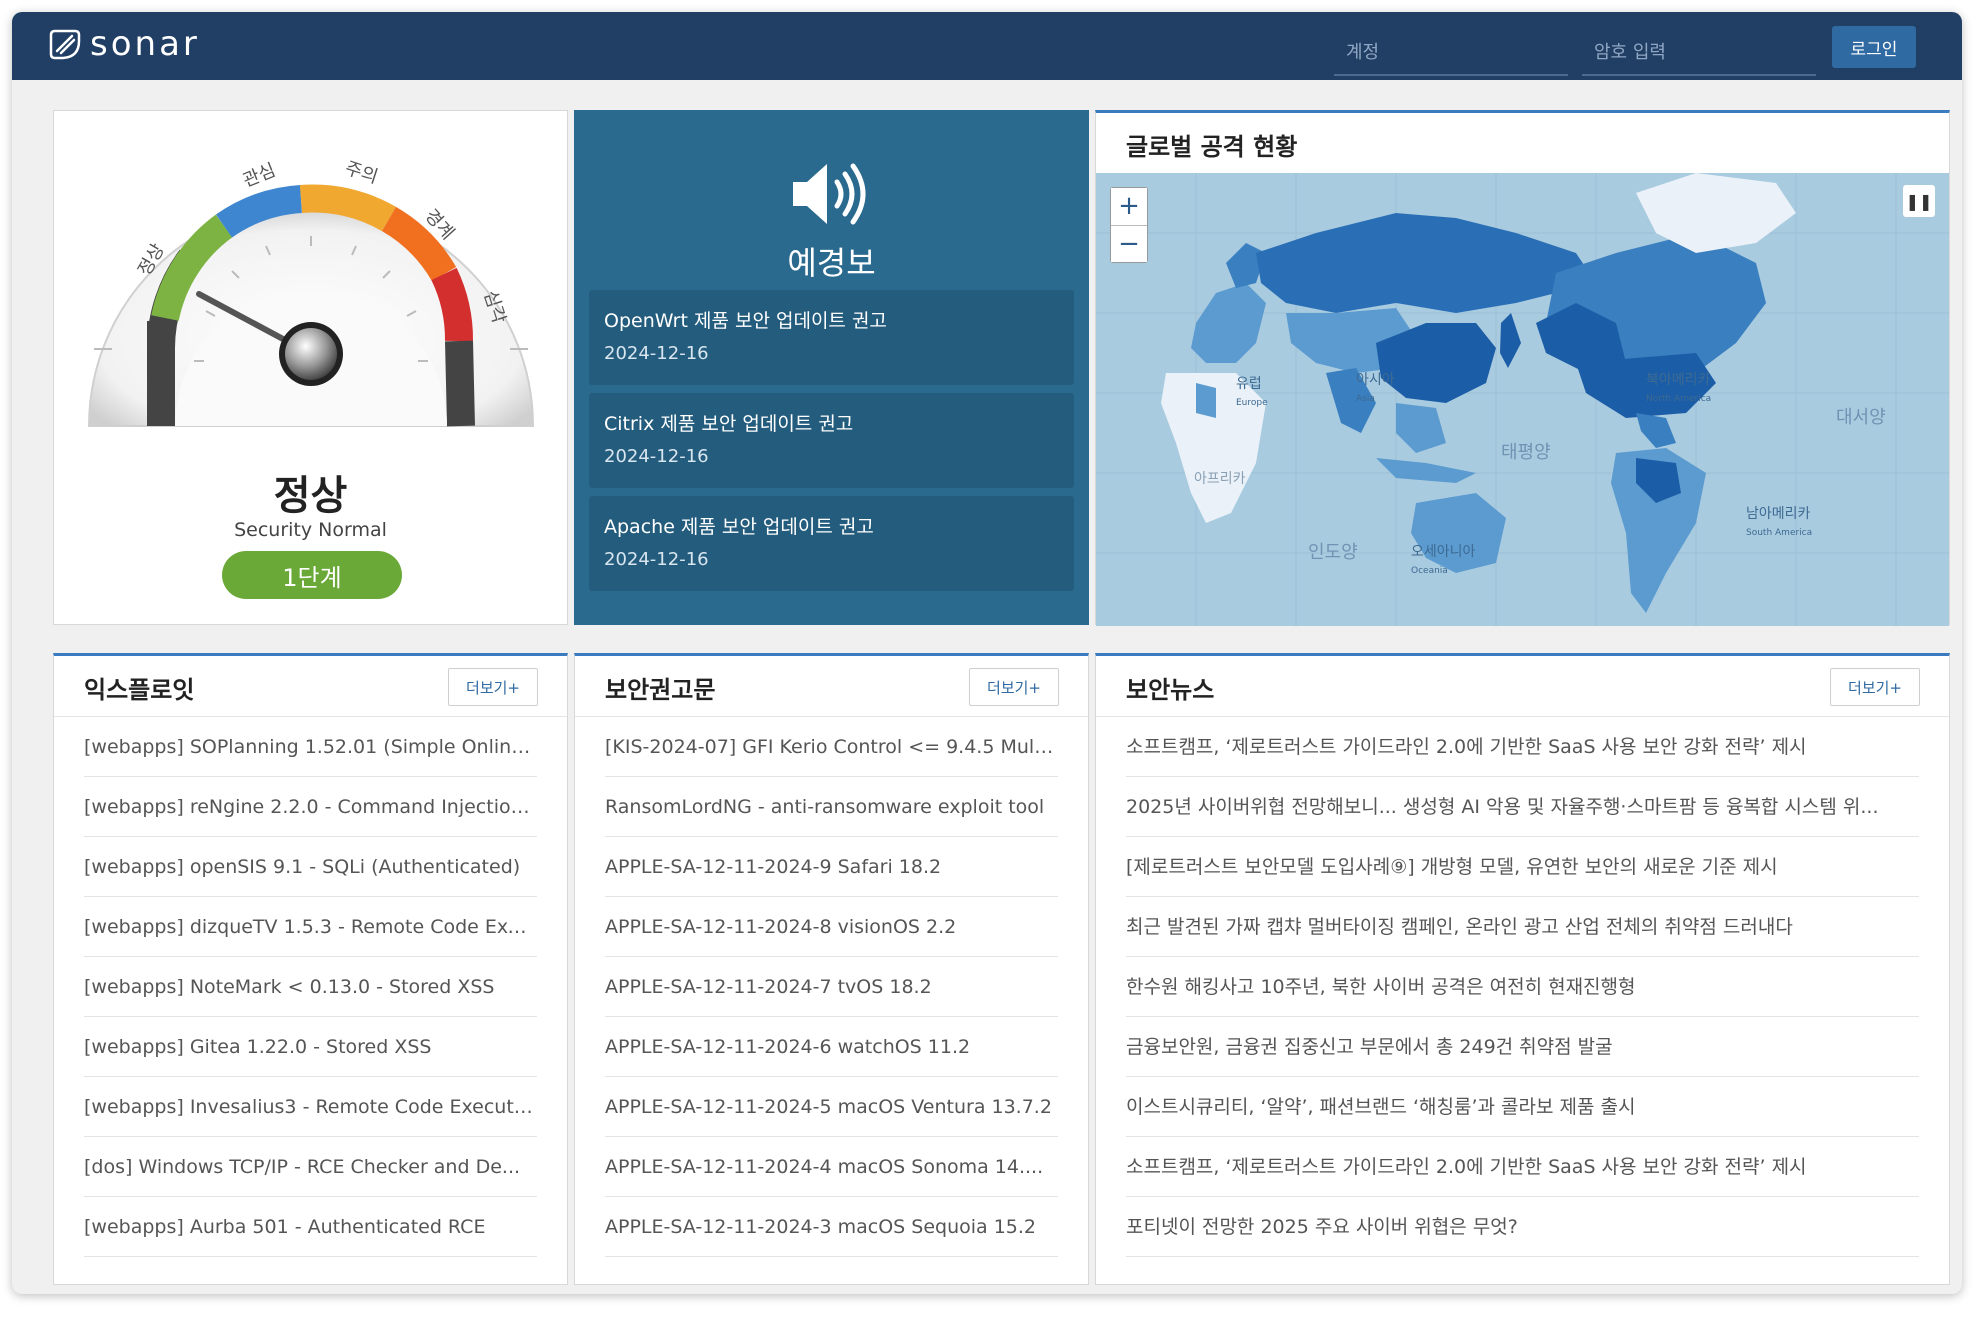 This screenshot has height=1318, width=1986. What do you see at coordinates (1333, 552) in the screenshot?
I see `region-label-indian-ocean: 인도양` at bounding box center [1333, 552].